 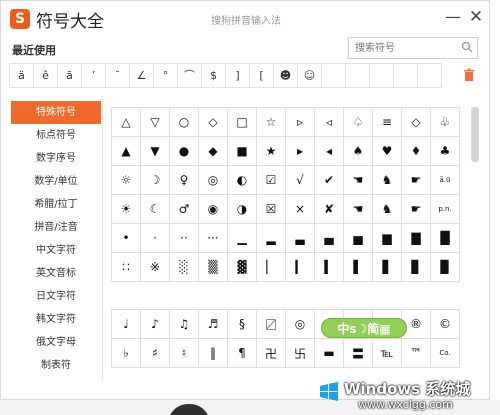 What do you see at coordinates (403, 48) in the screenshot?
I see `search-input` at bounding box center [403, 48].